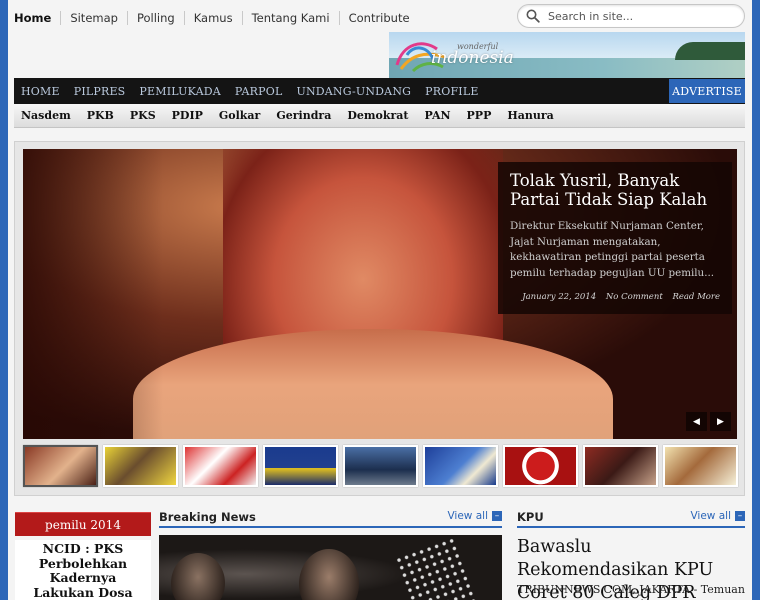 The height and width of the screenshot is (600, 760). I want to click on menu-pilpres: PILPRES, so click(100, 91).